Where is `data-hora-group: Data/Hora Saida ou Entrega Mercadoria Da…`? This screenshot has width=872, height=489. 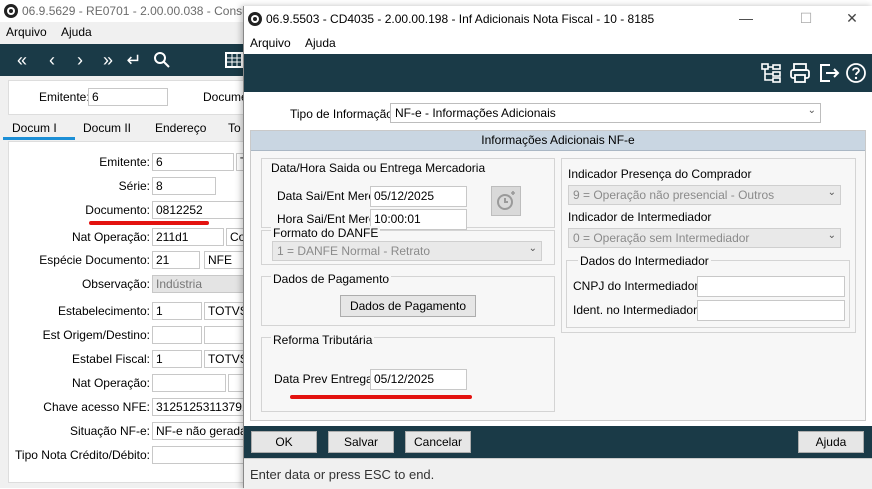
data-hora-group: Data/Hora Saida ou Entrega Mercadoria Da… is located at coordinates (408, 194).